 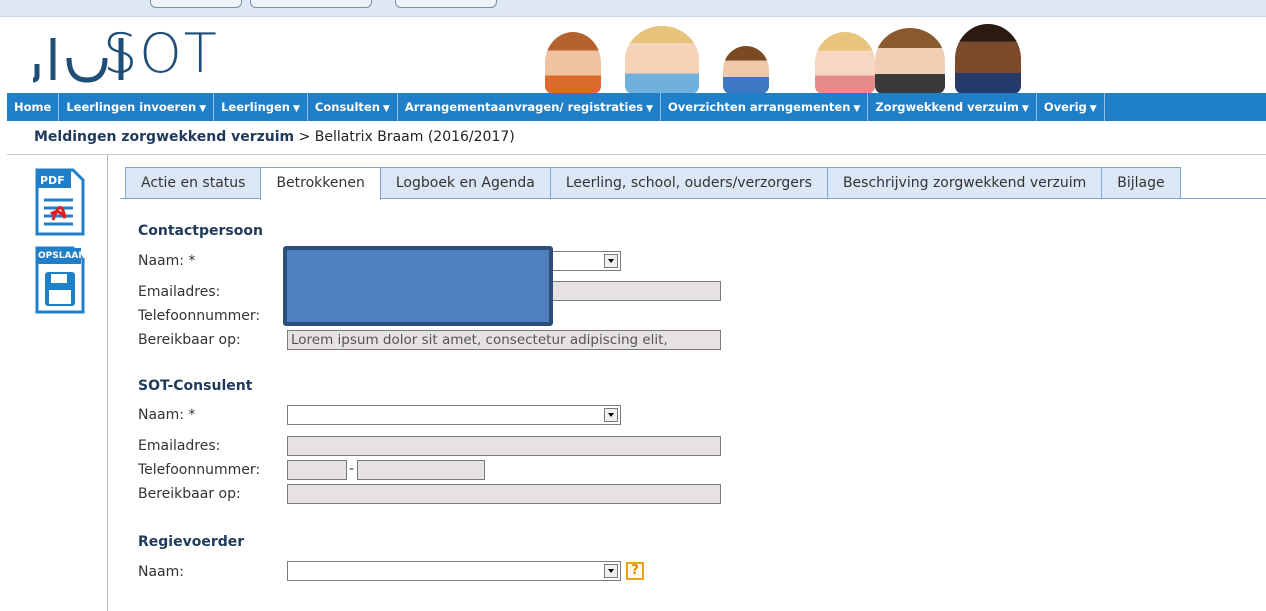 I want to click on tab-logboek-en-agenda: Logboek en Agenda, so click(x=465, y=182).